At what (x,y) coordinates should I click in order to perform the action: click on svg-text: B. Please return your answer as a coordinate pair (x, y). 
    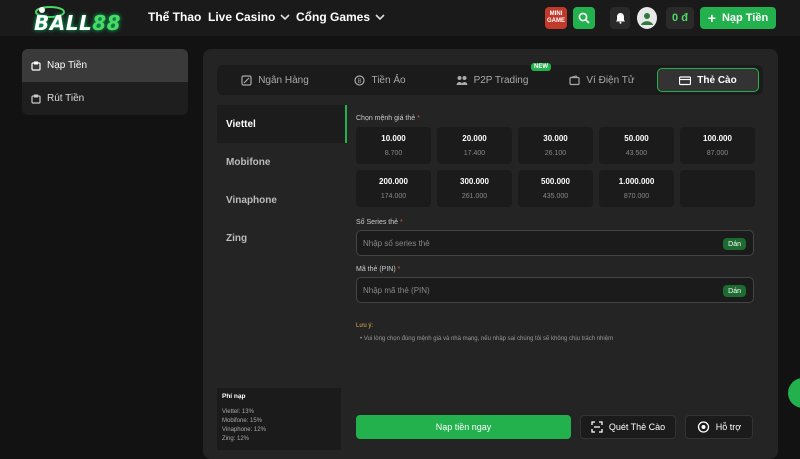
    Looking at the image, I should click on (360, 82).